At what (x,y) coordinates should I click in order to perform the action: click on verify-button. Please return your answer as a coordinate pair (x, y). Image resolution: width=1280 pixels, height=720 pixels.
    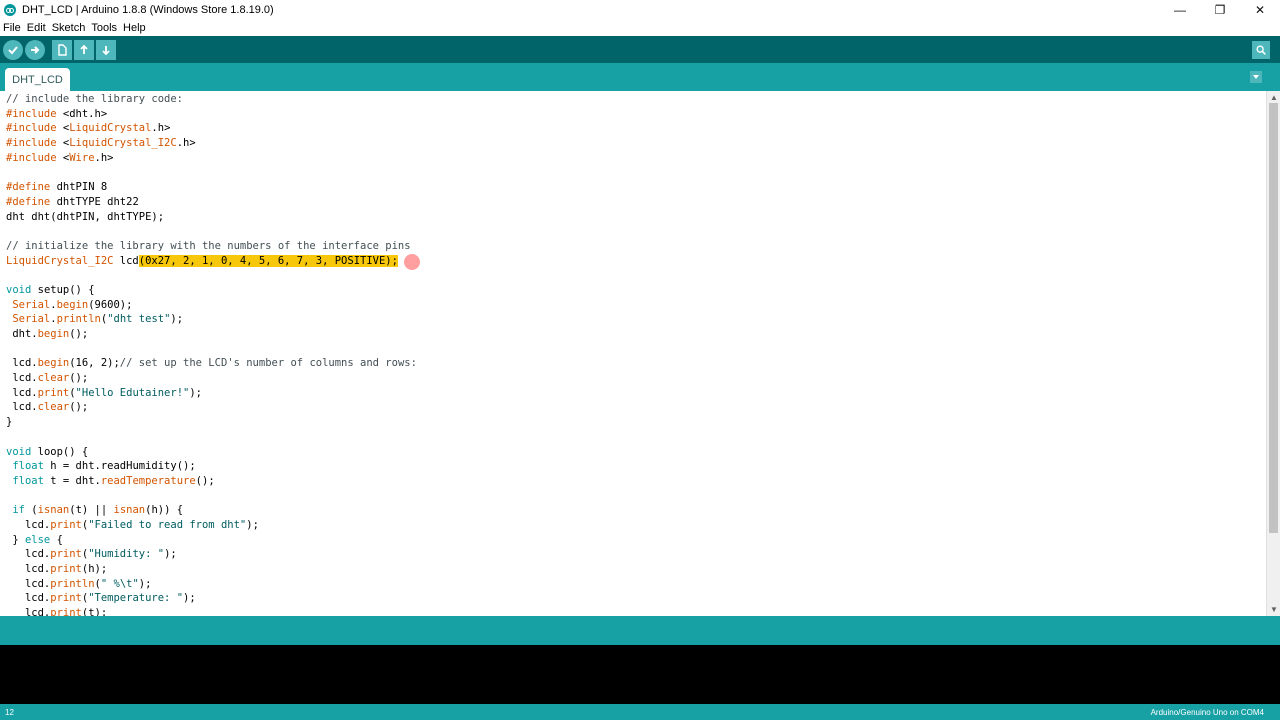
    Looking at the image, I should click on (13, 50).